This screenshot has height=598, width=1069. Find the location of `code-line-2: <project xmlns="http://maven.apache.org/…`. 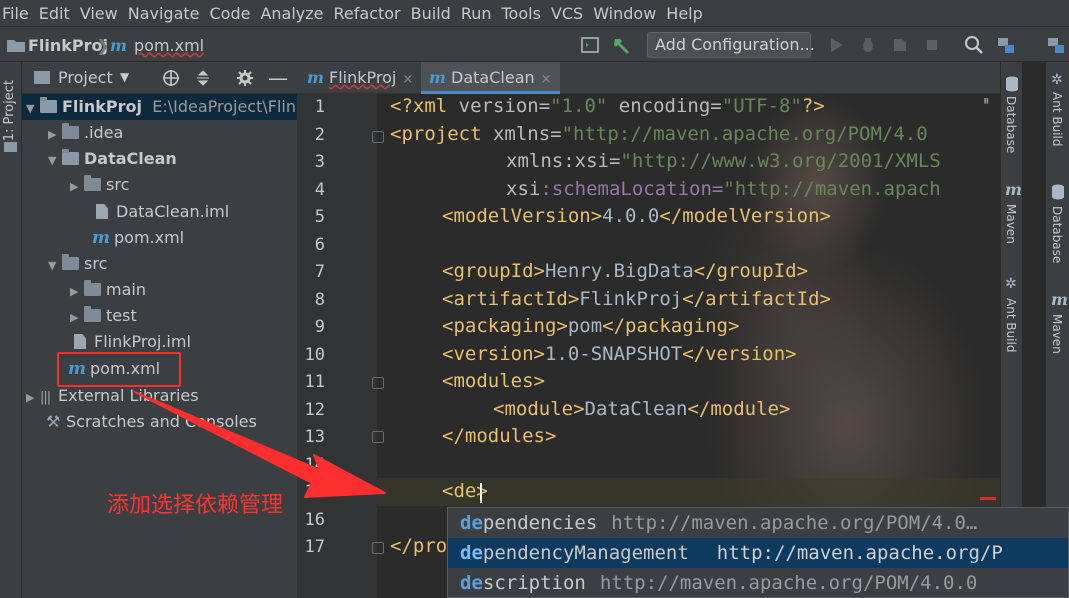

code-line-2: <project xmlns="http://maven.apache.org/… is located at coordinates (659, 134).